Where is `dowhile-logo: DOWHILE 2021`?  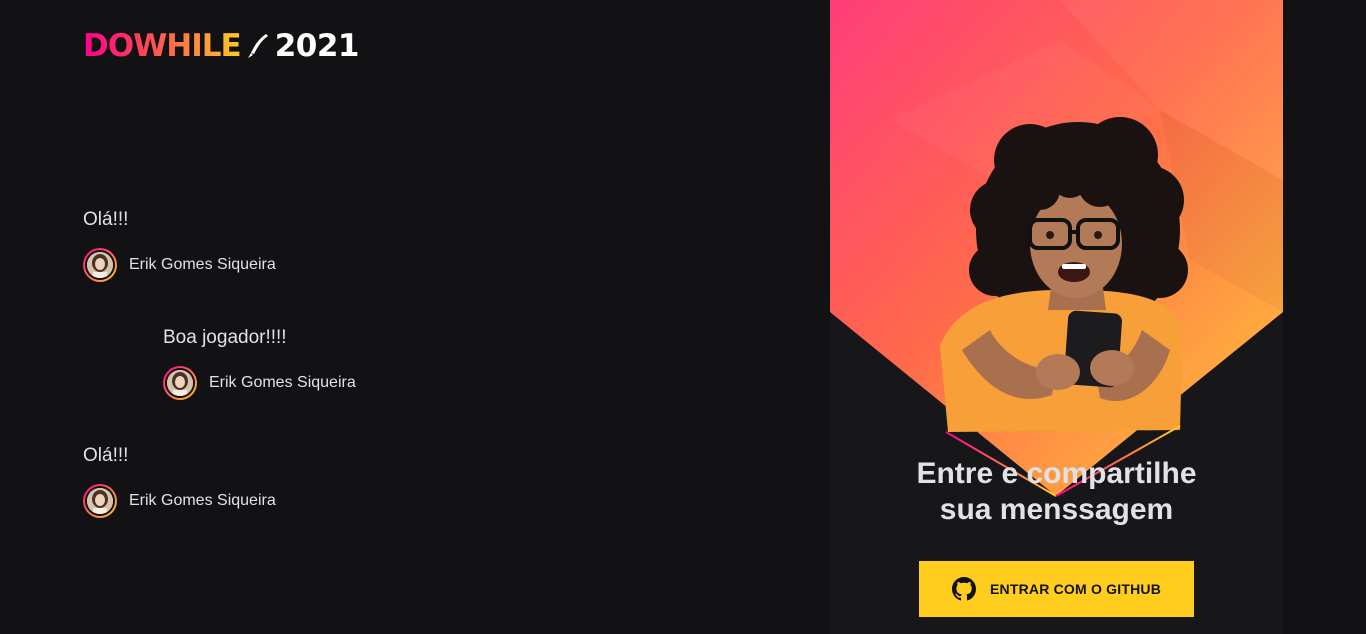
dowhile-logo: DOWHILE 2021 is located at coordinates (221, 46).